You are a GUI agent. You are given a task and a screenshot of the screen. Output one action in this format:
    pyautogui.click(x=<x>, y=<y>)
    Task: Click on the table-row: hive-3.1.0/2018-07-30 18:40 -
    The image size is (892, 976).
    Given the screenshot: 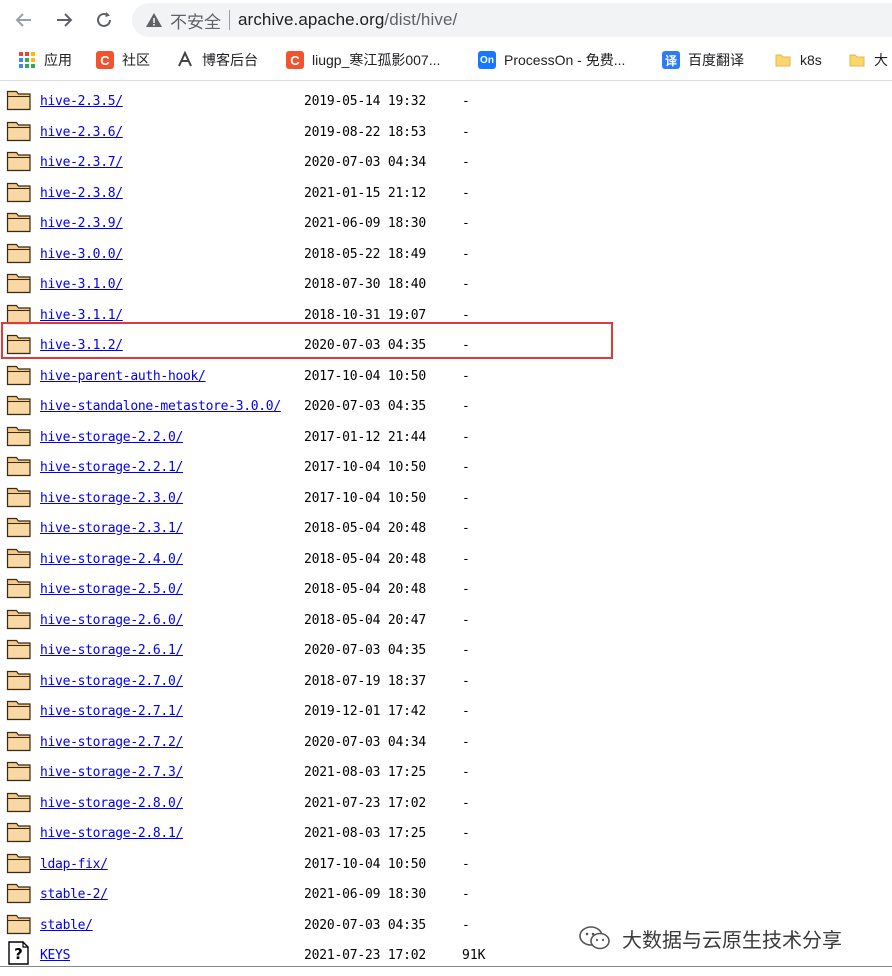 What is the action you would take?
    pyautogui.click(x=446, y=282)
    